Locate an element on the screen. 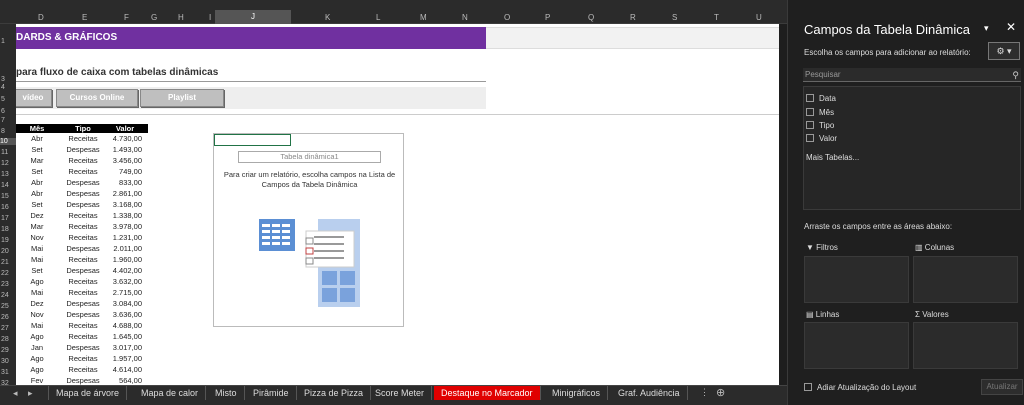  field-mes: Mês is located at coordinates (820, 113).